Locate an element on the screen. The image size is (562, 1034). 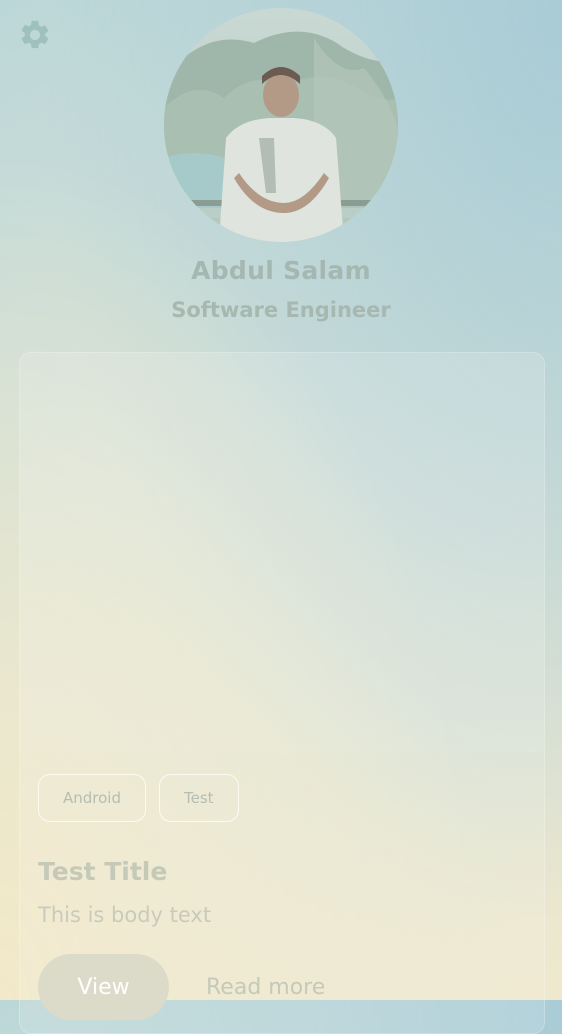
gear-icon is located at coordinates (35, 35).